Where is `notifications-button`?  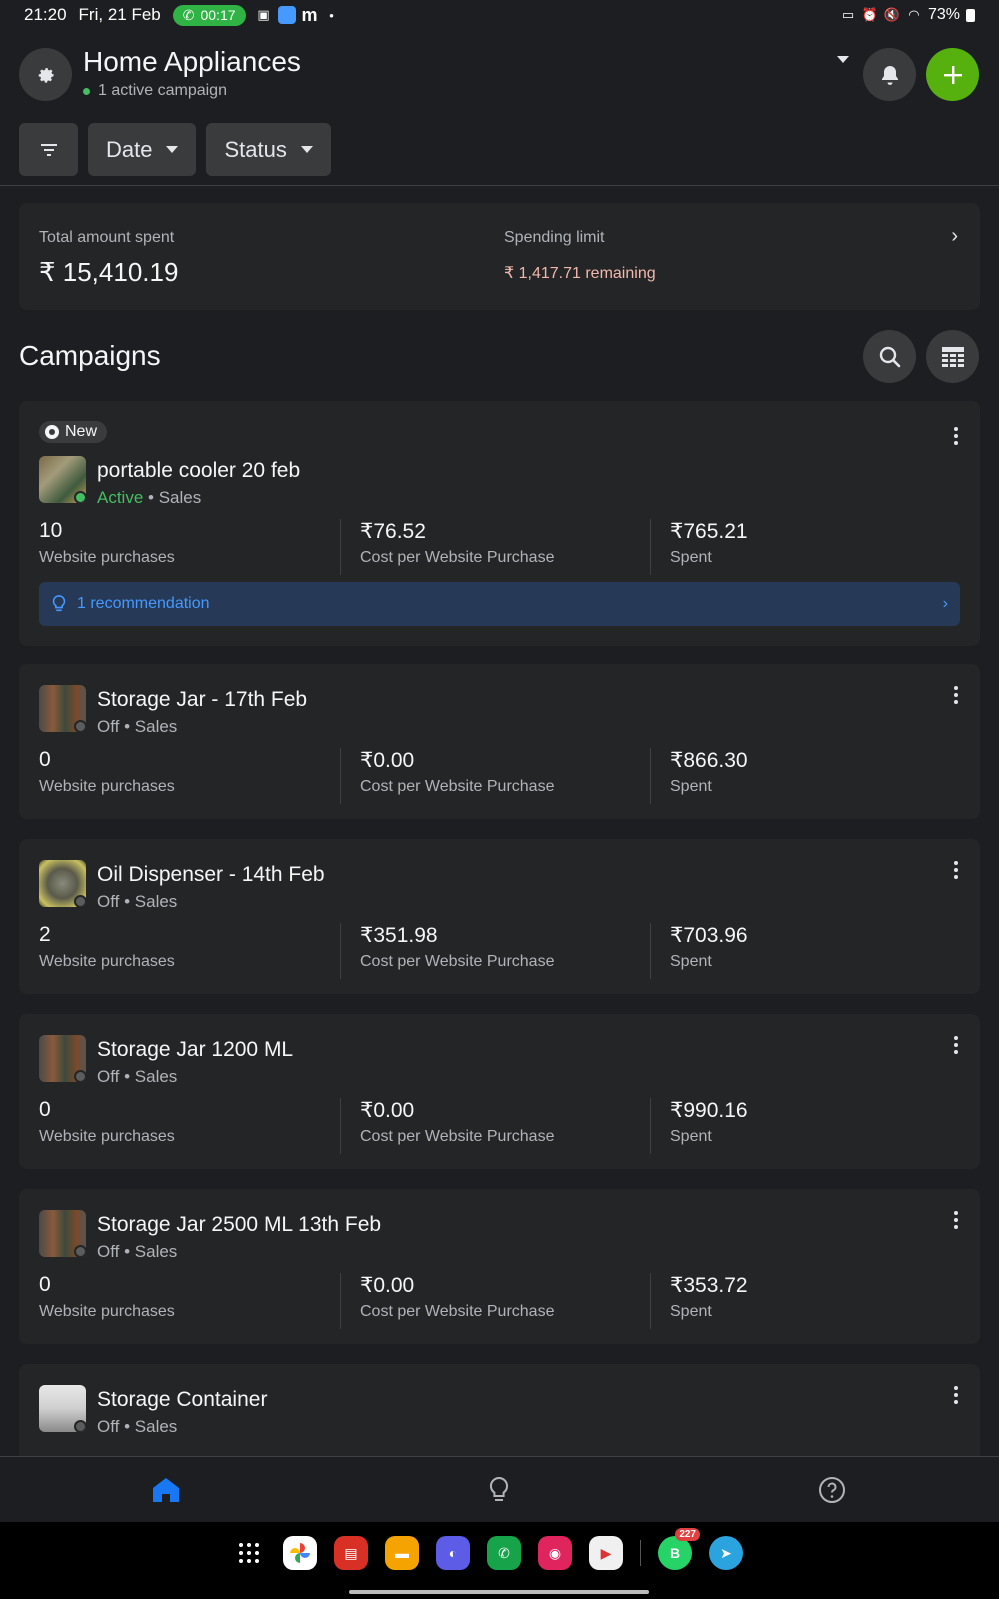 notifications-button is located at coordinates (889, 74).